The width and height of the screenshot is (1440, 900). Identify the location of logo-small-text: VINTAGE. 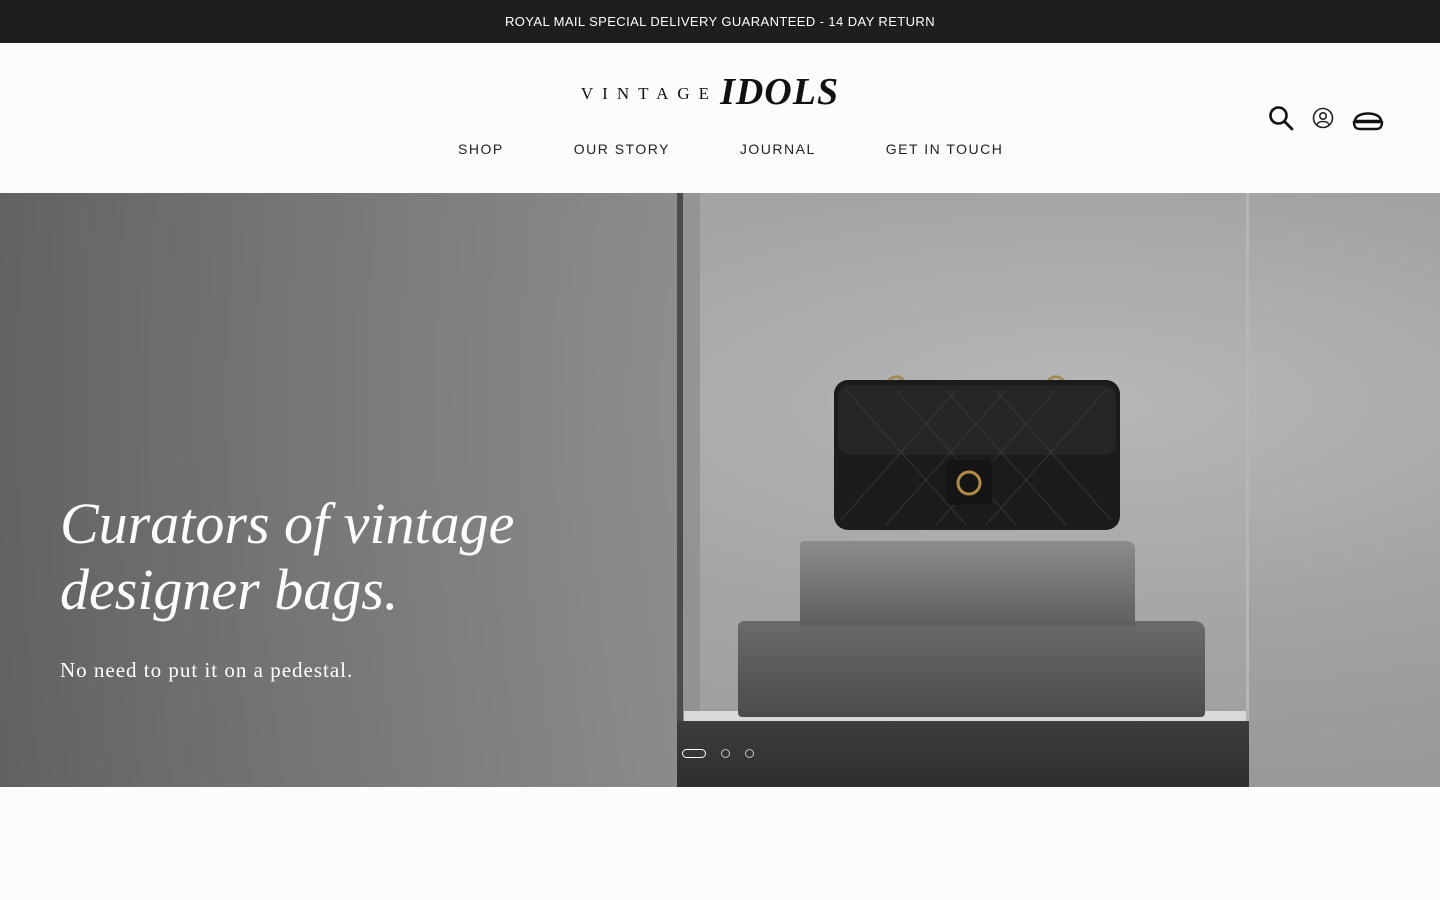
(649, 93).